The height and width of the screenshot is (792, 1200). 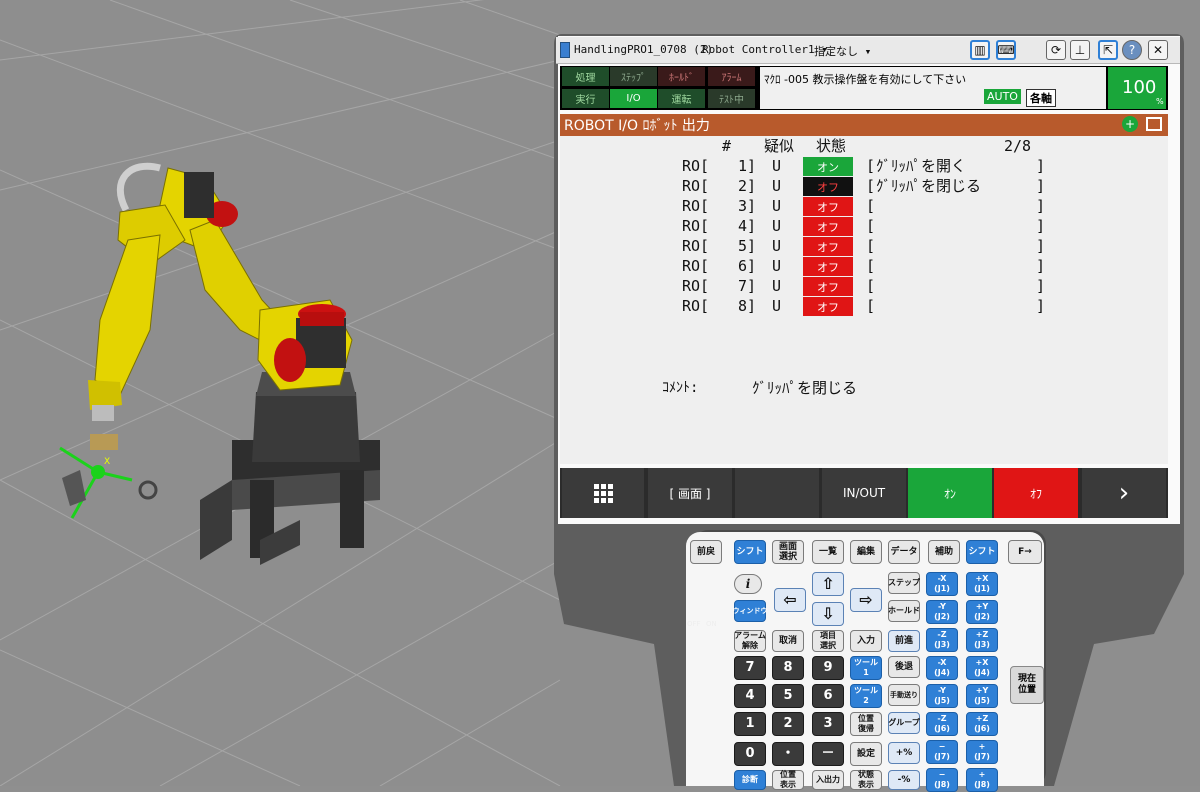 What do you see at coordinates (1056, 50) in the screenshot?
I see `refresh-icon: ⟳` at bounding box center [1056, 50].